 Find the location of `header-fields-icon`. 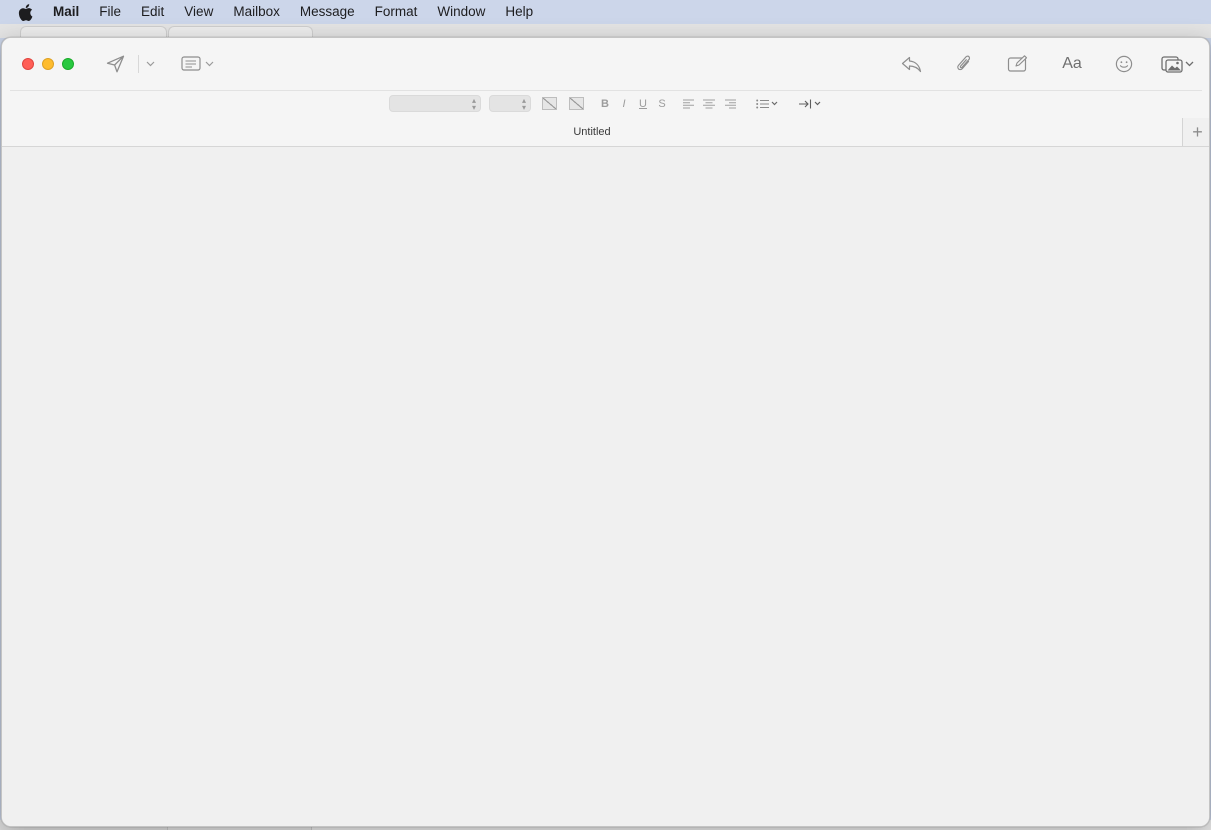

header-fields-icon is located at coordinates (191, 64).